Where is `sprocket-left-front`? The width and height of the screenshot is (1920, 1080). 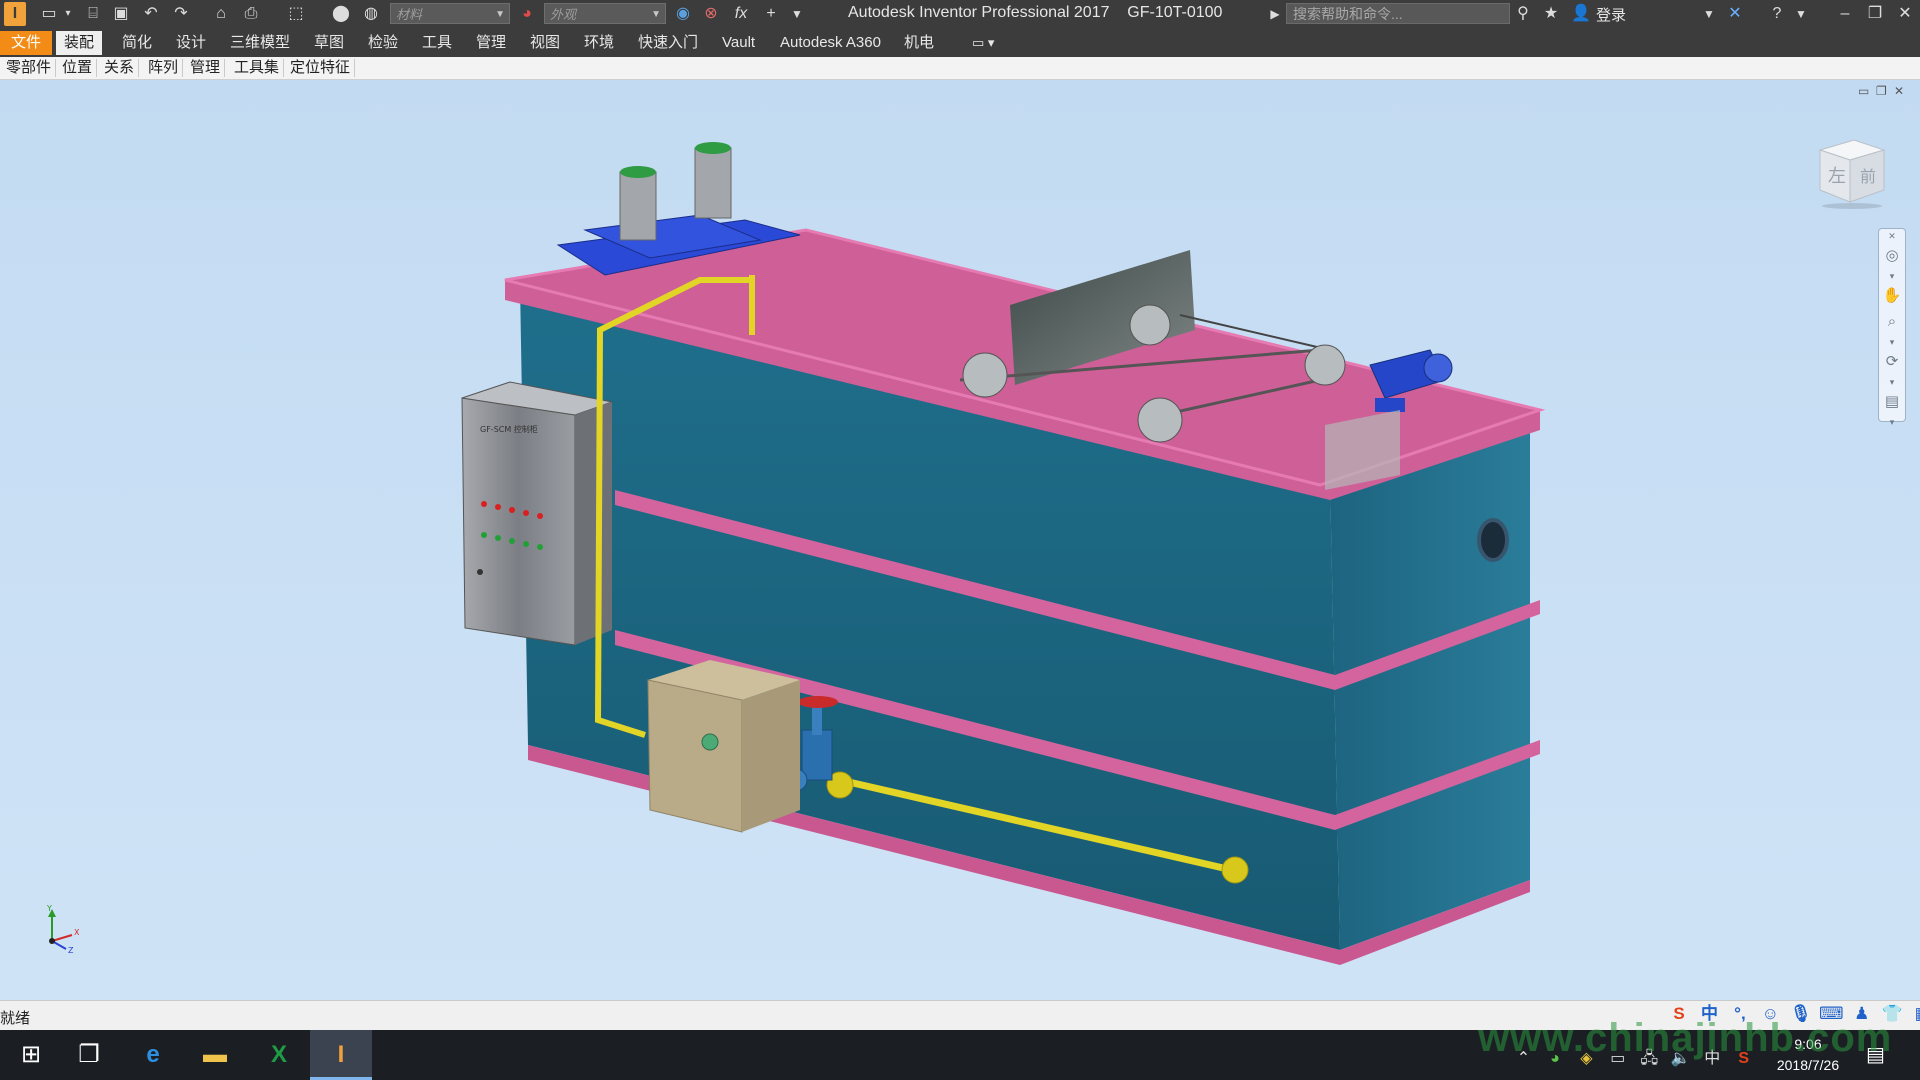 sprocket-left-front is located at coordinates (985, 375).